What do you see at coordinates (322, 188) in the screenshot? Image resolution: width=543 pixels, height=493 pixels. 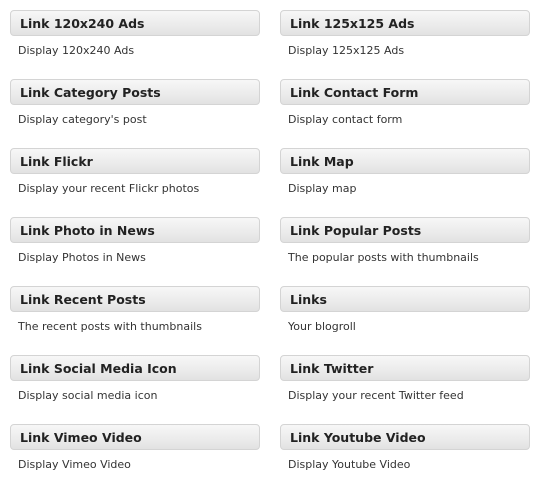 I see `widget-description: Display map` at bounding box center [322, 188].